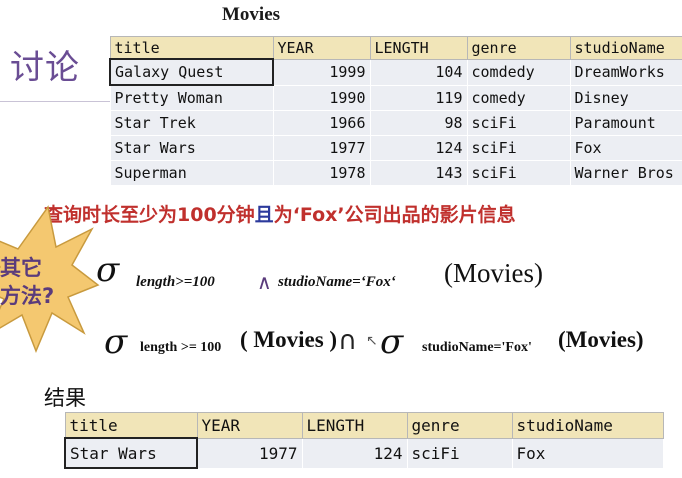 This screenshot has height=478, width=682. Describe the element at coordinates (264, 282) in the screenshot. I see `and-operator: ∧` at that location.